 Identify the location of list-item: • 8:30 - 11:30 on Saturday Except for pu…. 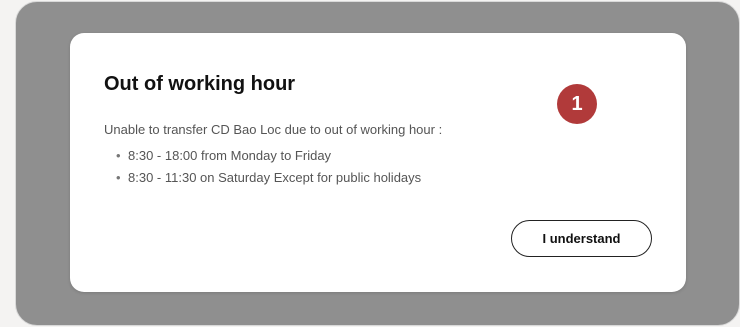
(268, 181).